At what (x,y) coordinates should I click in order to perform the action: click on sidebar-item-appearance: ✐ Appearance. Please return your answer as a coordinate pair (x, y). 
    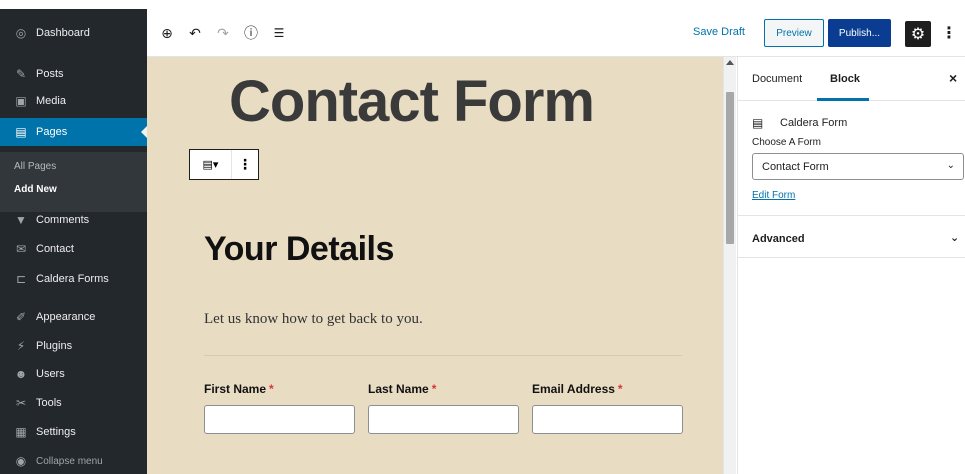
    Looking at the image, I should click on (73, 317).